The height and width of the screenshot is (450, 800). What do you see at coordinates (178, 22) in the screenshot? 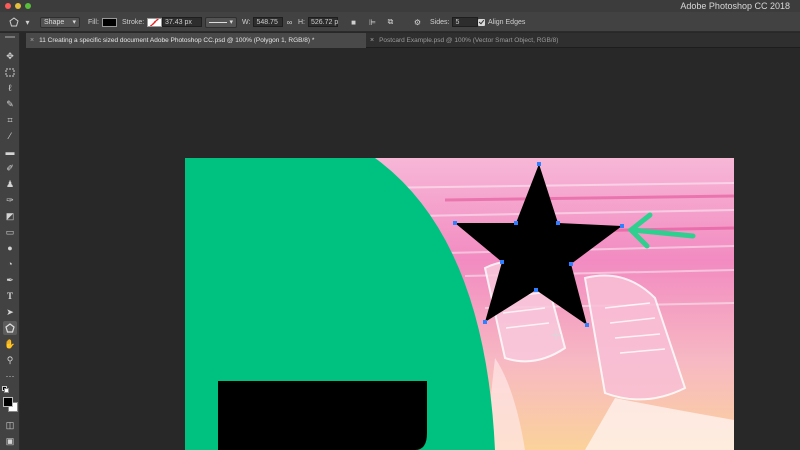
I see `stroke-width-value: 37.43 px` at bounding box center [178, 22].